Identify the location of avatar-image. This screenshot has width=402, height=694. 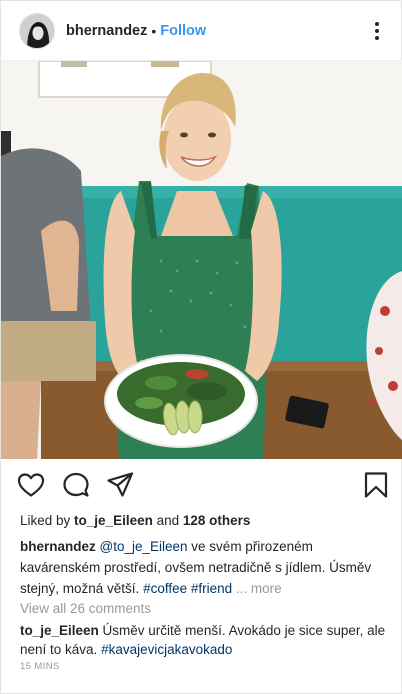
(37, 30).